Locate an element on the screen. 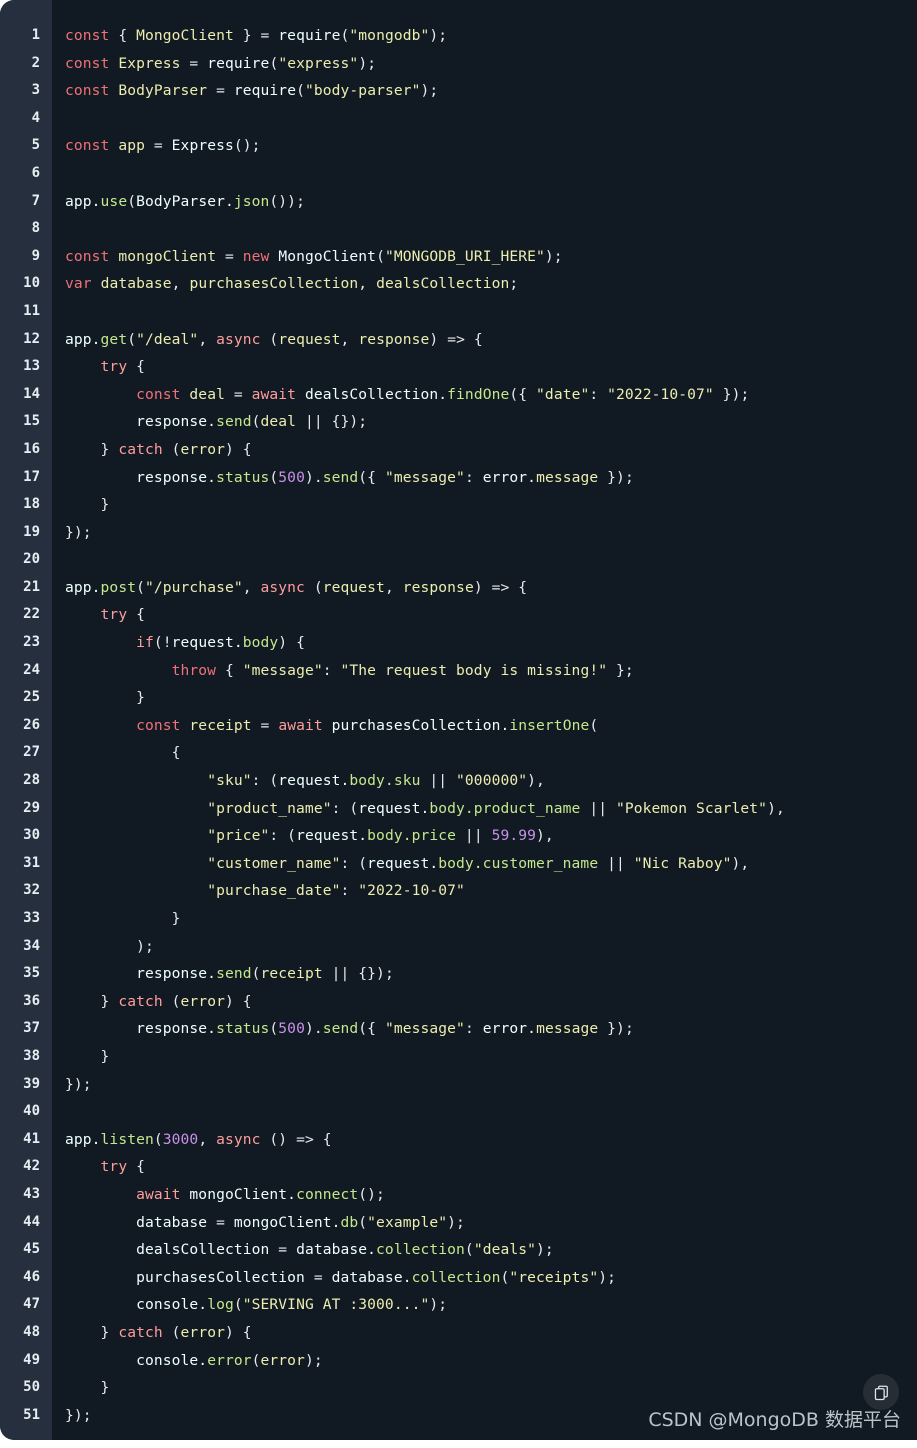 The width and height of the screenshot is (917, 1448). line-content: database = mongoClient.db("example"); is located at coordinates (258, 1223).